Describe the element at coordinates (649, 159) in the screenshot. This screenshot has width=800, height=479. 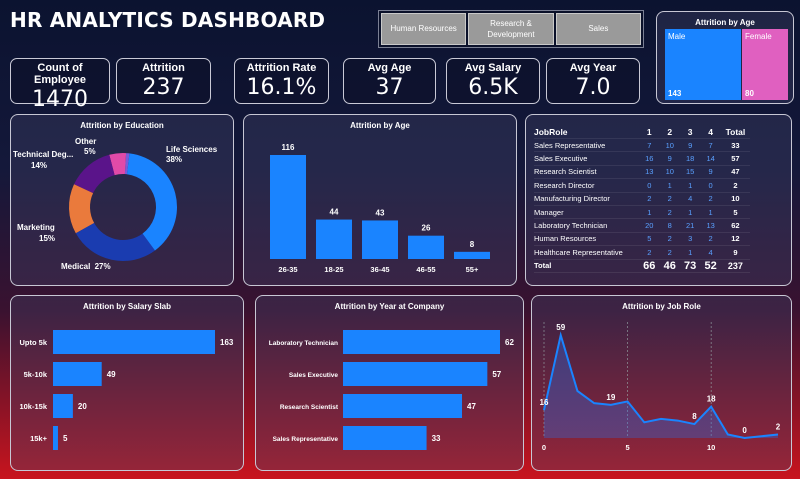
I see `table-cell: 16` at that location.